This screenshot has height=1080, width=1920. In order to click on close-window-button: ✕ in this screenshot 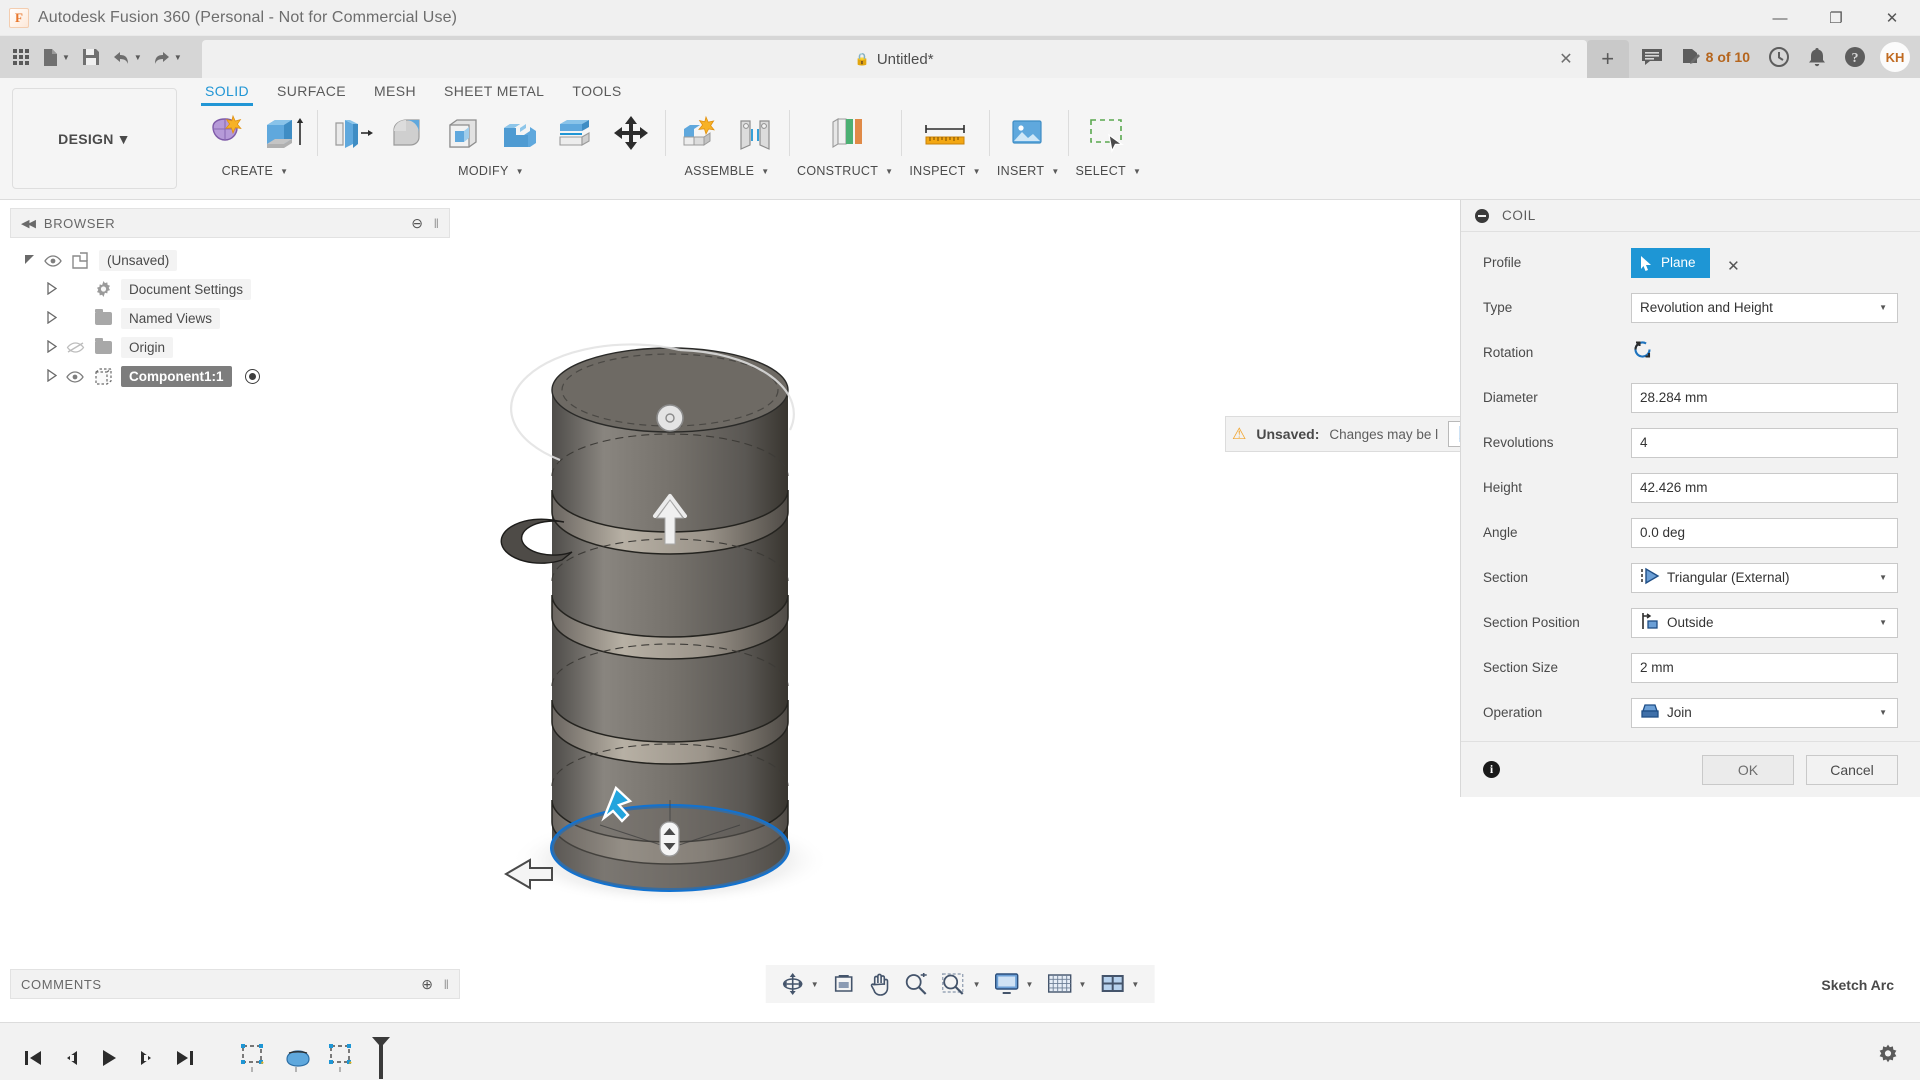, I will do `click(1892, 18)`.